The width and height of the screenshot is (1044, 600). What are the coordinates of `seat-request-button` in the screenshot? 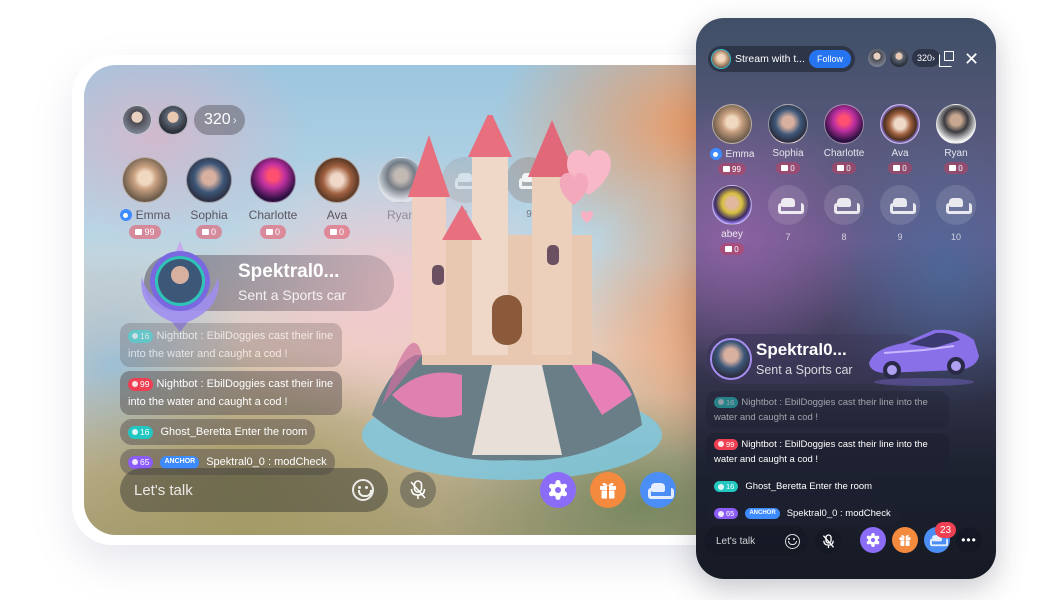 It's located at (658, 490).